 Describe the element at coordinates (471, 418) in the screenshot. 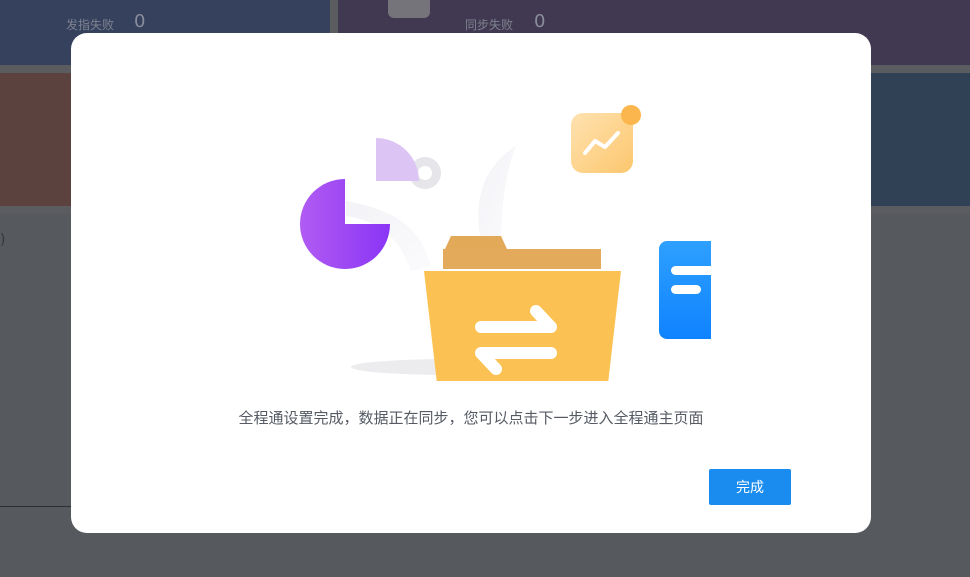

I see `completion-message: 全程通设置完成，数据正在同步，您可以点击下一步进入全程通主页面` at that location.